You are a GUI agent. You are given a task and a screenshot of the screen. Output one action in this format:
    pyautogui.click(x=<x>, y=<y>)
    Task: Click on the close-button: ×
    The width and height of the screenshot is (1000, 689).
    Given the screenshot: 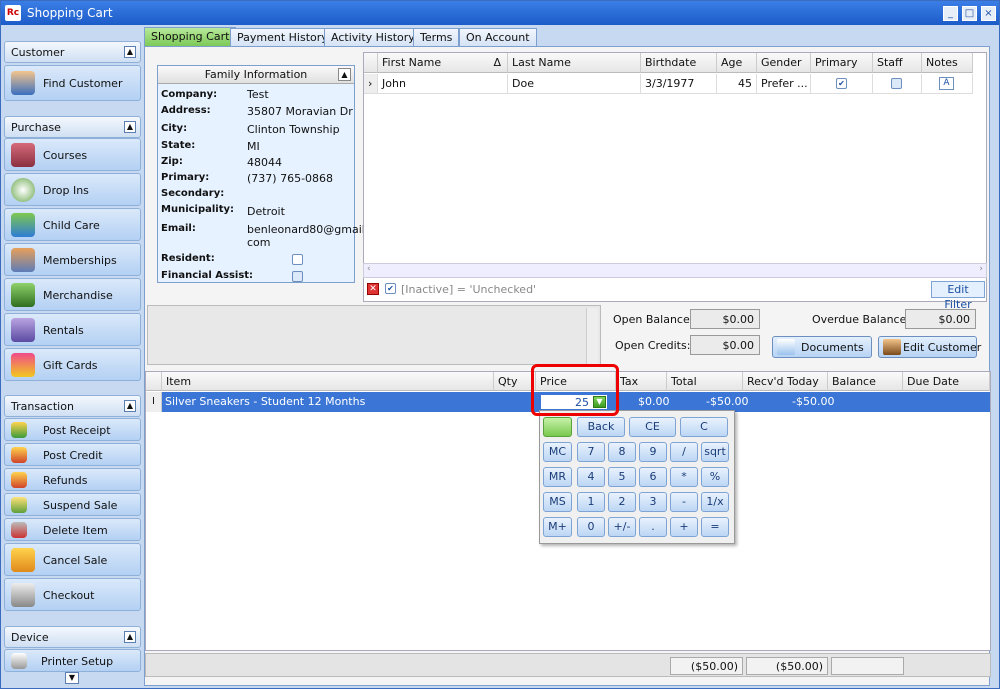 What is the action you would take?
    pyautogui.click(x=988, y=13)
    